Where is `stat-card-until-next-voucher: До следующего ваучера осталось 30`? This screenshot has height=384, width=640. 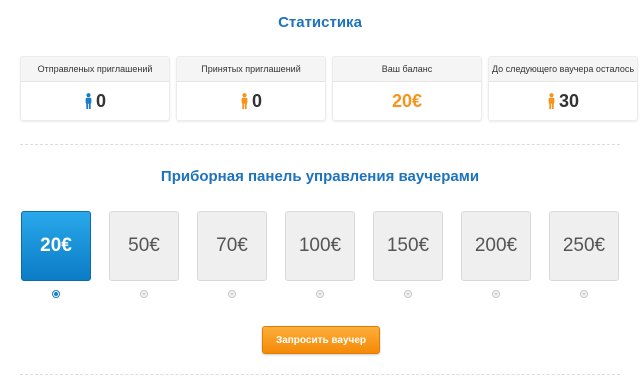
stat-card-until-next-voucher: До следующего ваучера осталось 30 is located at coordinates (563, 88).